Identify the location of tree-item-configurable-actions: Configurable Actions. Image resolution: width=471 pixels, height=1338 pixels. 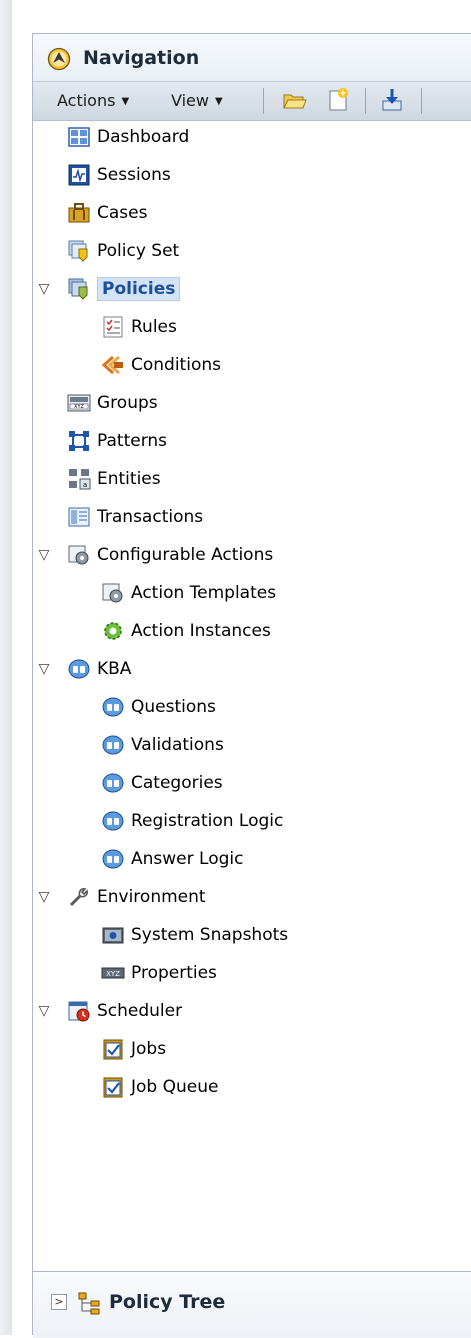
(170, 555).